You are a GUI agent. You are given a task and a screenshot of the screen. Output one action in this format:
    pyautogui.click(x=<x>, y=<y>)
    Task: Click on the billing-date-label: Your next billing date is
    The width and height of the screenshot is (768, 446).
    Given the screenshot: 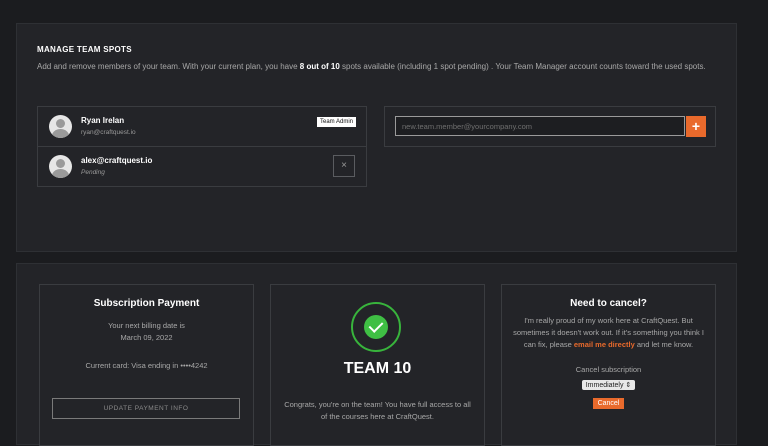 What is the action you would take?
    pyautogui.click(x=146, y=325)
    